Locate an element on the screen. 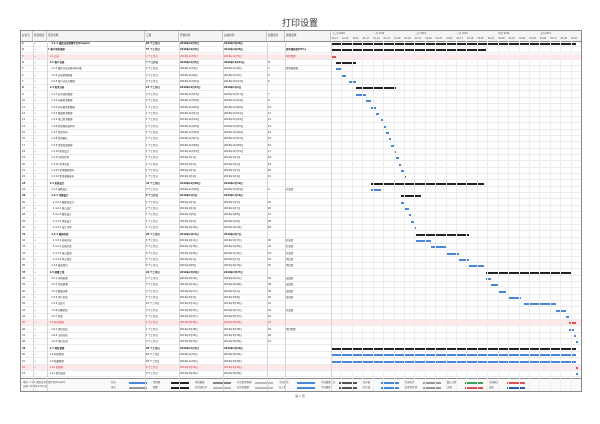 The height and width of the screenshot is (424, 600). task-start: 2019年2月22日 is located at coordinates (189, 285).